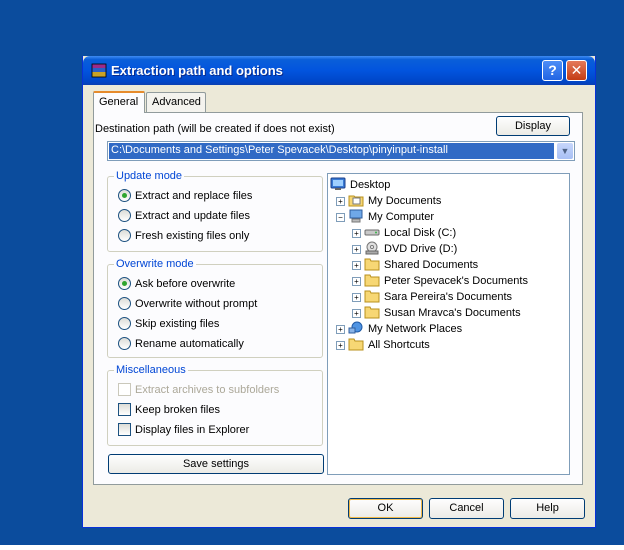  I want to click on tree-item-desktop: Desktop, so click(360, 185).